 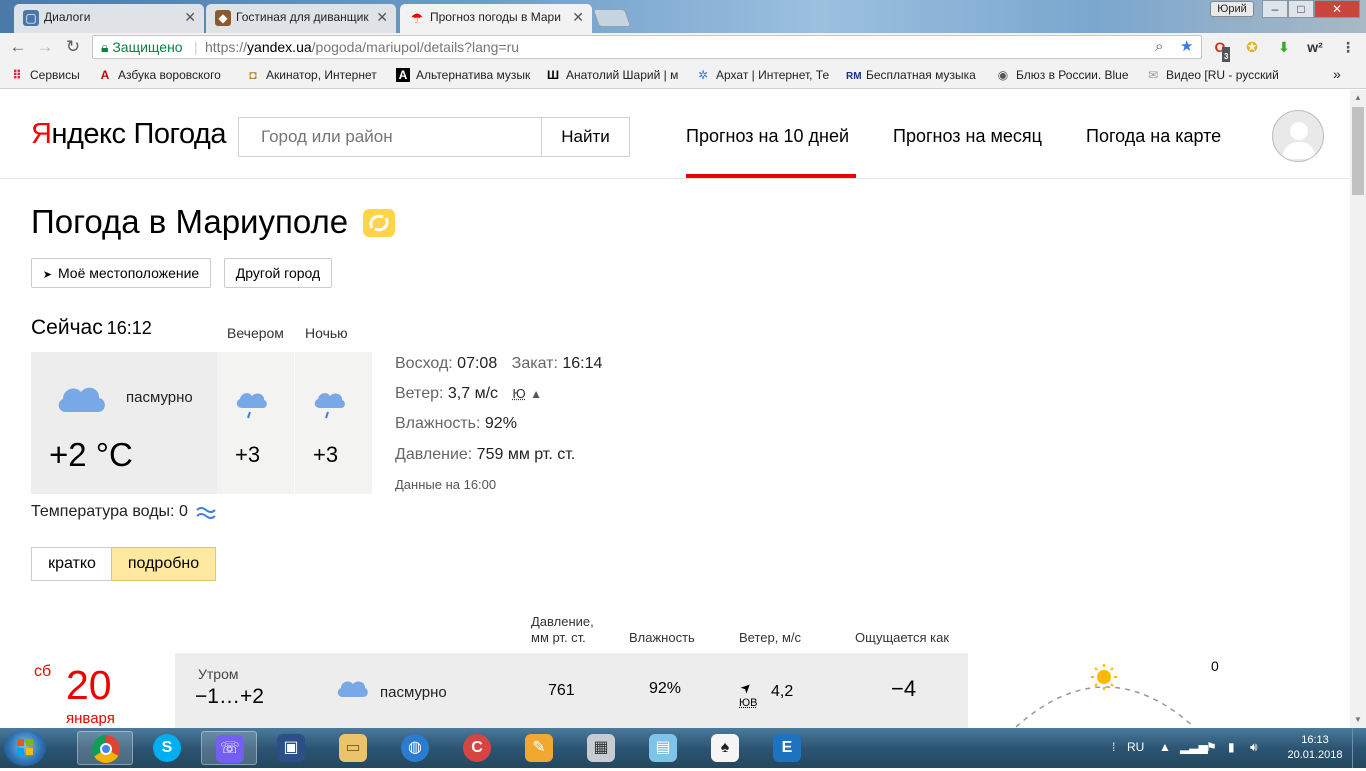 What do you see at coordinates (1254, 747) in the screenshot?
I see `volume-icon: 🔊︎` at bounding box center [1254, 747].